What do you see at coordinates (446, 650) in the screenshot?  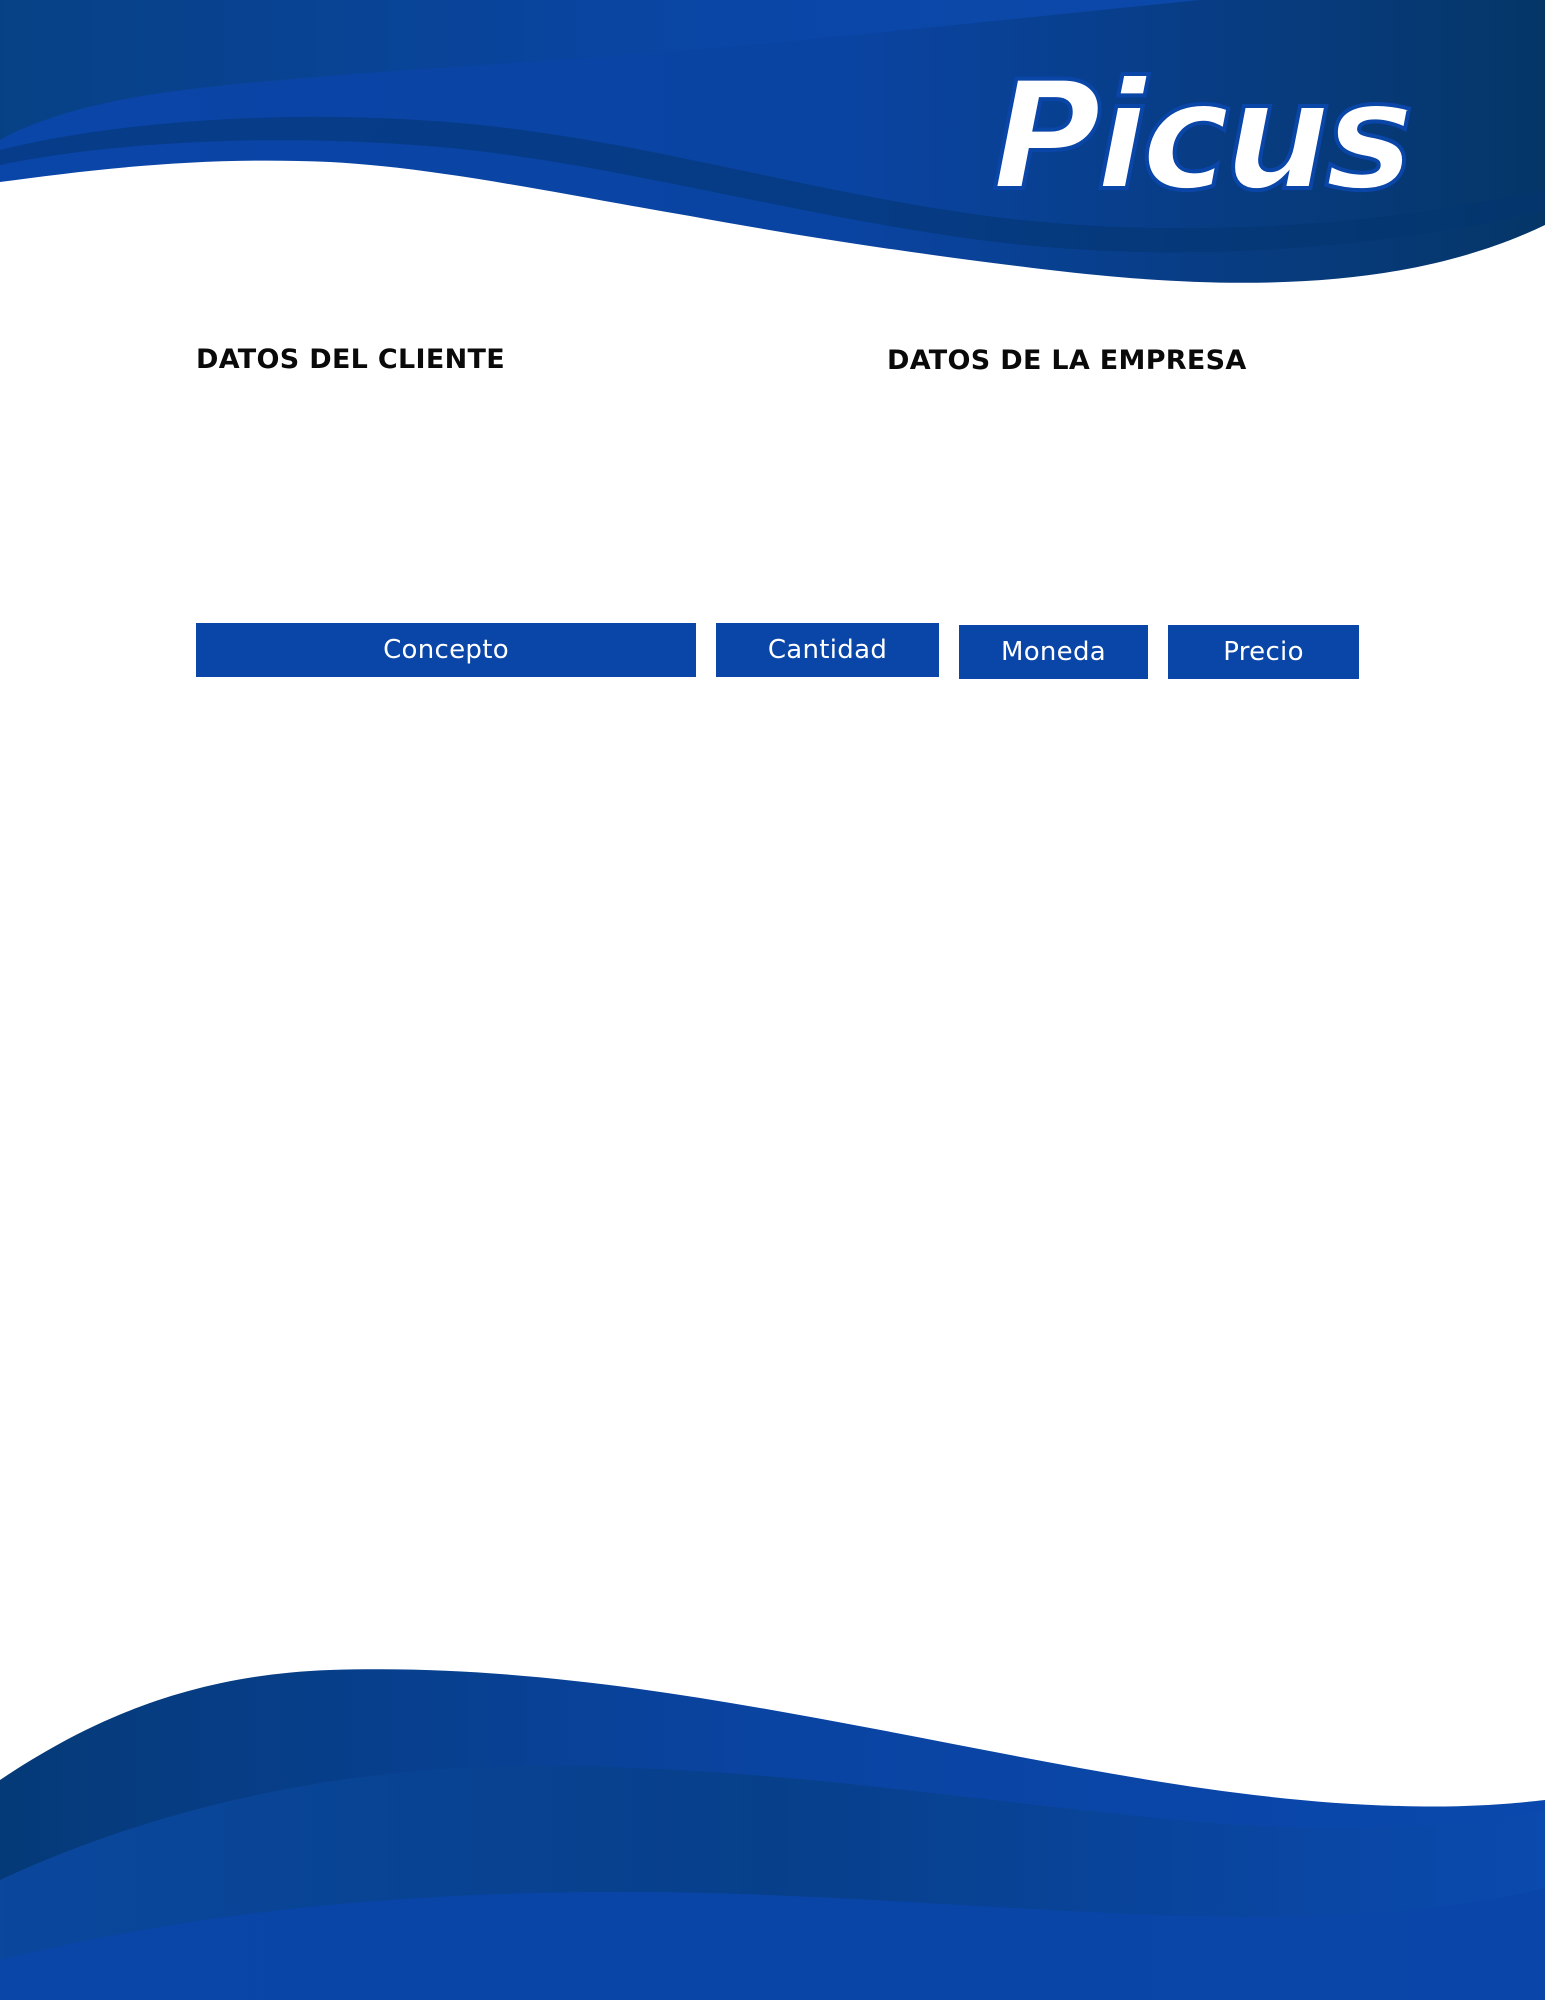 I see `table-header-concepto: Concepto` at bounding box center [446, 650].